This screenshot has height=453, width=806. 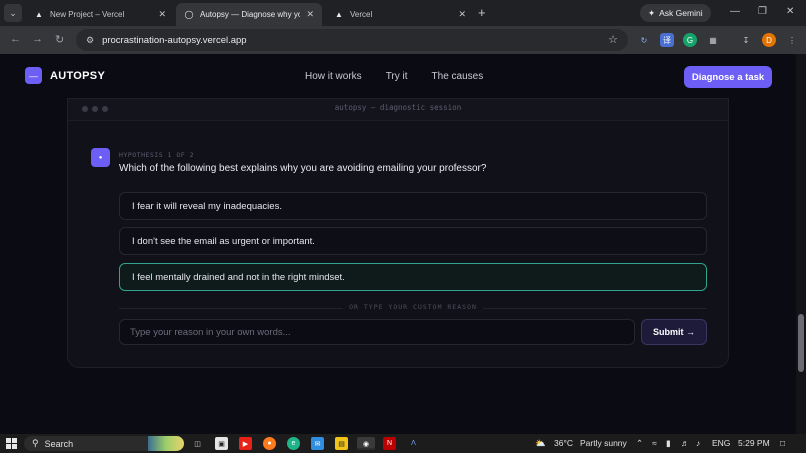 I want to click on weather-temp: 36°C, so click(x=563, y=443).